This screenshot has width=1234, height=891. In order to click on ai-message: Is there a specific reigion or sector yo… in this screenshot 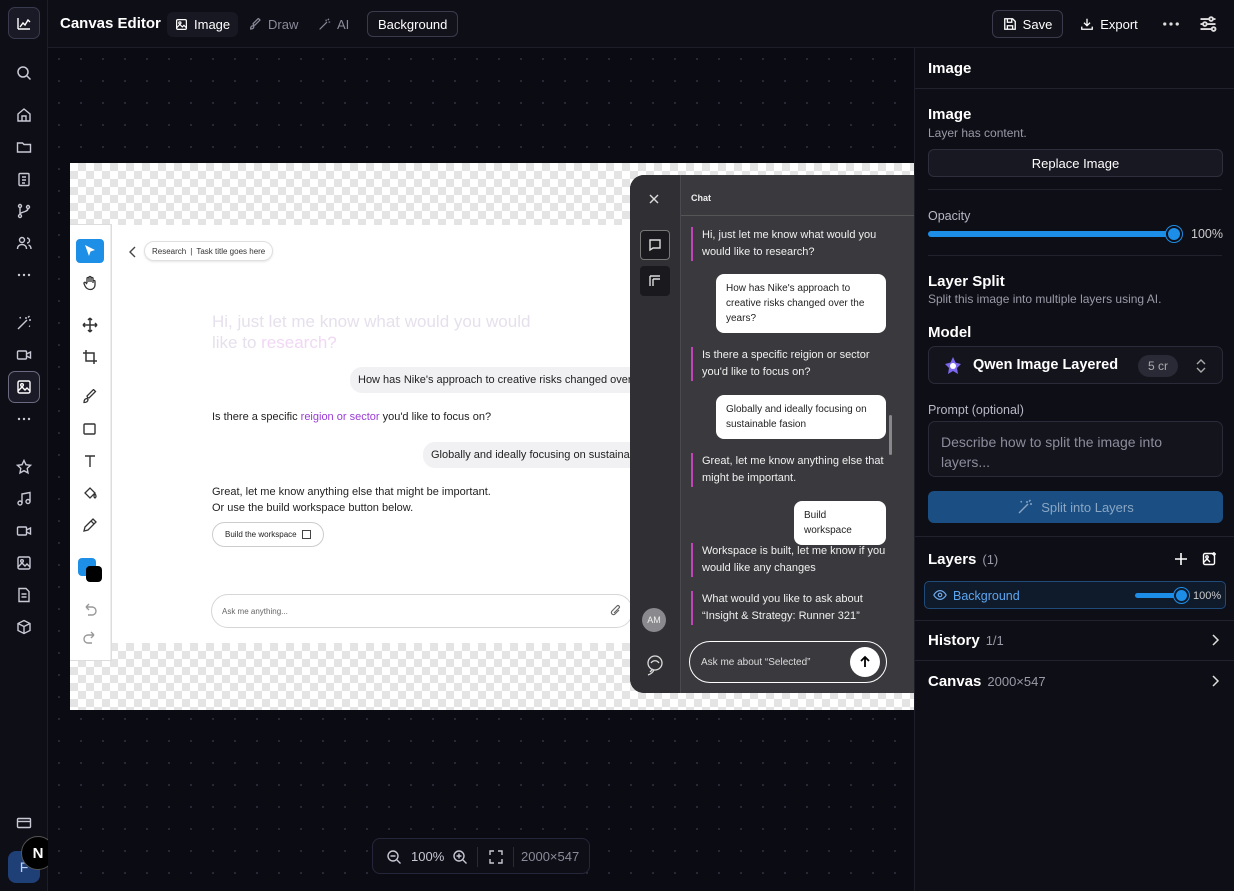, I will do `click(791, 364)`.